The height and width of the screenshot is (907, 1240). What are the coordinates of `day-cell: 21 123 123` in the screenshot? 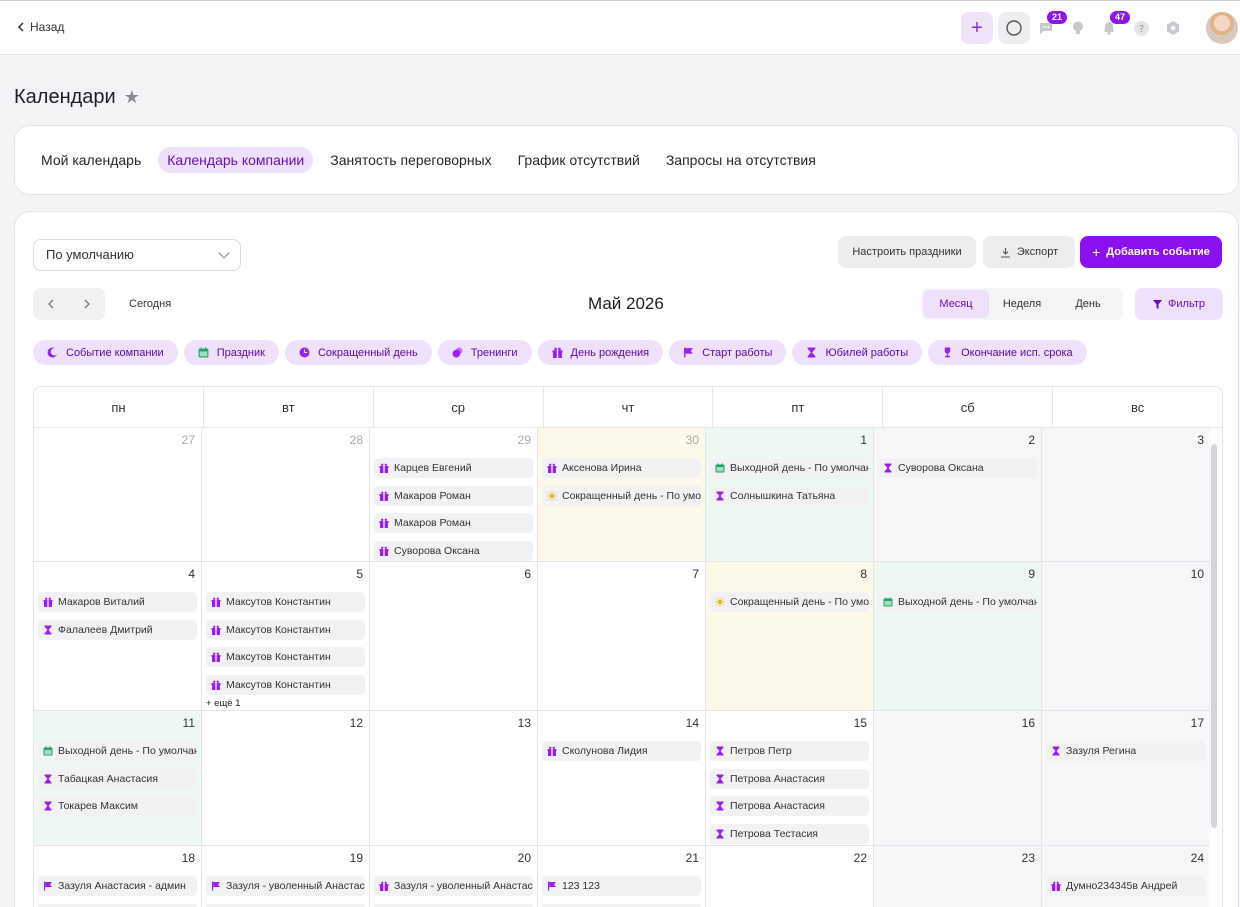 It's located at (622, 876).